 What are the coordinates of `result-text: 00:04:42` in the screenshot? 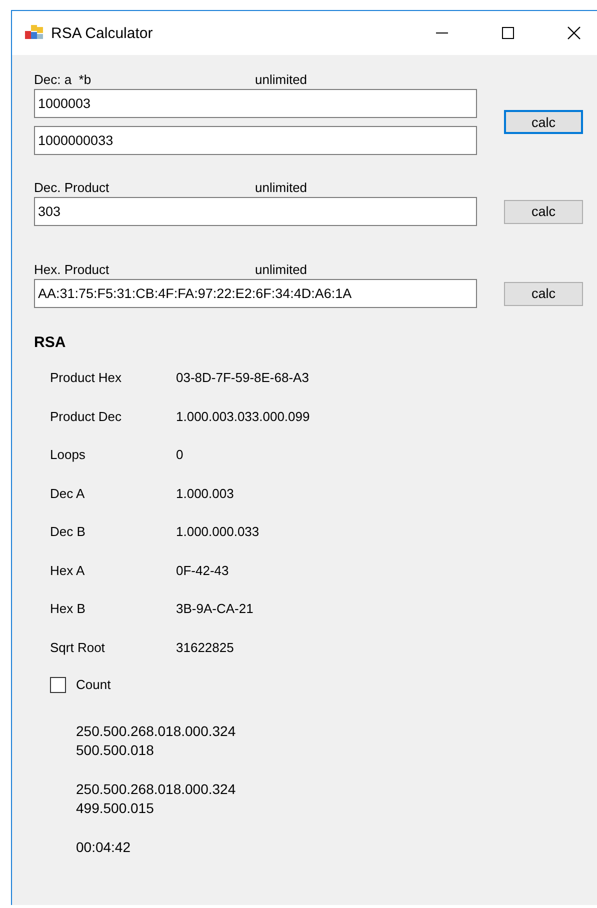 It's located at (104, 847).